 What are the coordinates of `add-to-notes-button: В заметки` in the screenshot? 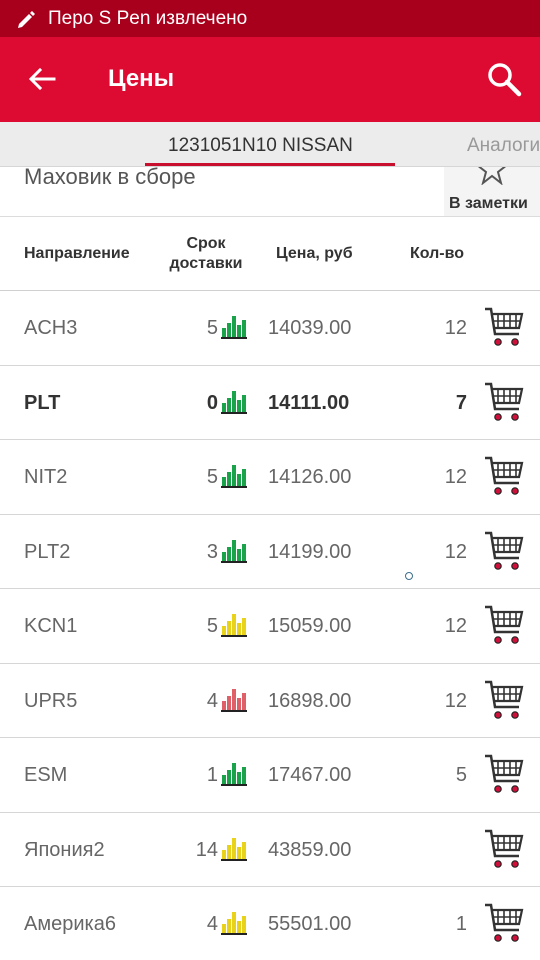 It's located at (492, 191).